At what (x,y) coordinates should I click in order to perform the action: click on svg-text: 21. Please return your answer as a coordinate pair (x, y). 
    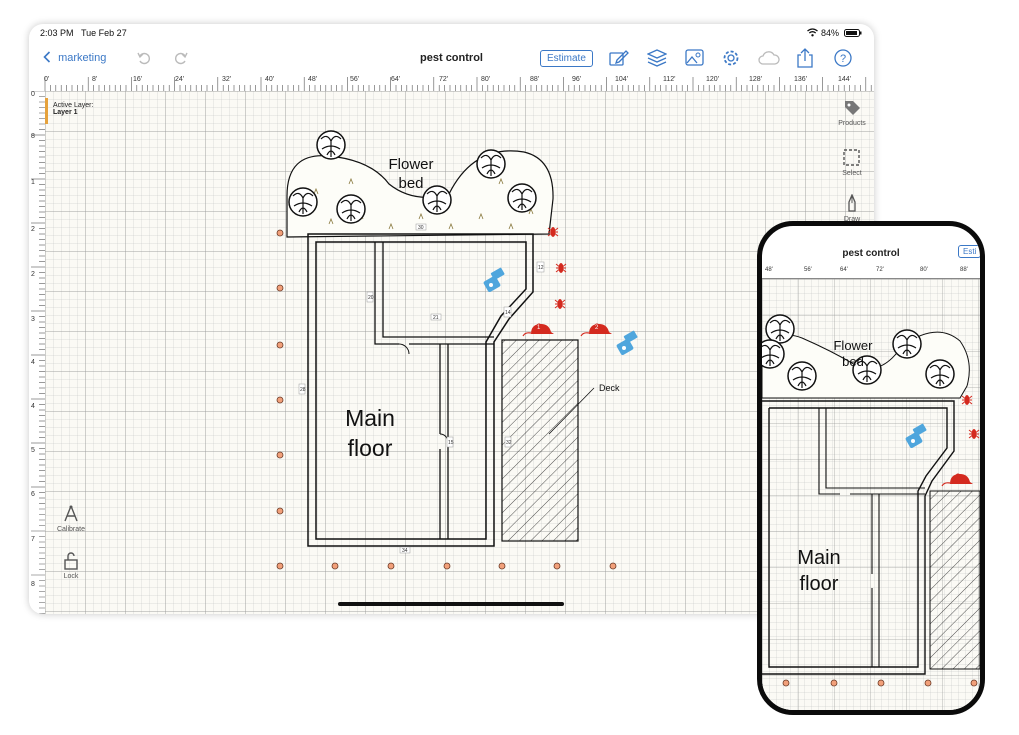
    Looking at the image, I should click on (436, 318).